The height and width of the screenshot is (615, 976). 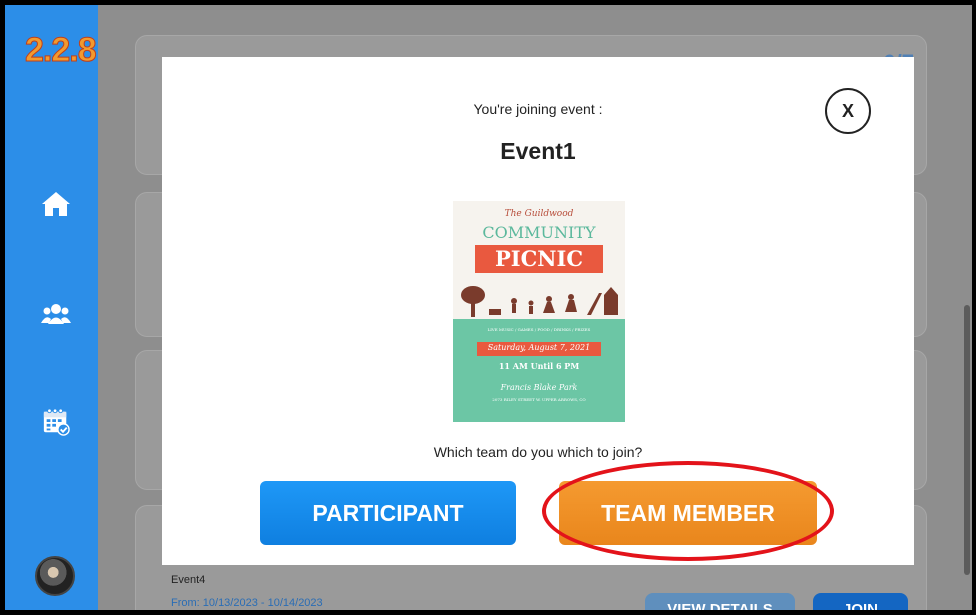 What do you see at coordinates (688, 511) in the screenshot?
I see `highlight-ellipse` at bounding box center [688, 511].